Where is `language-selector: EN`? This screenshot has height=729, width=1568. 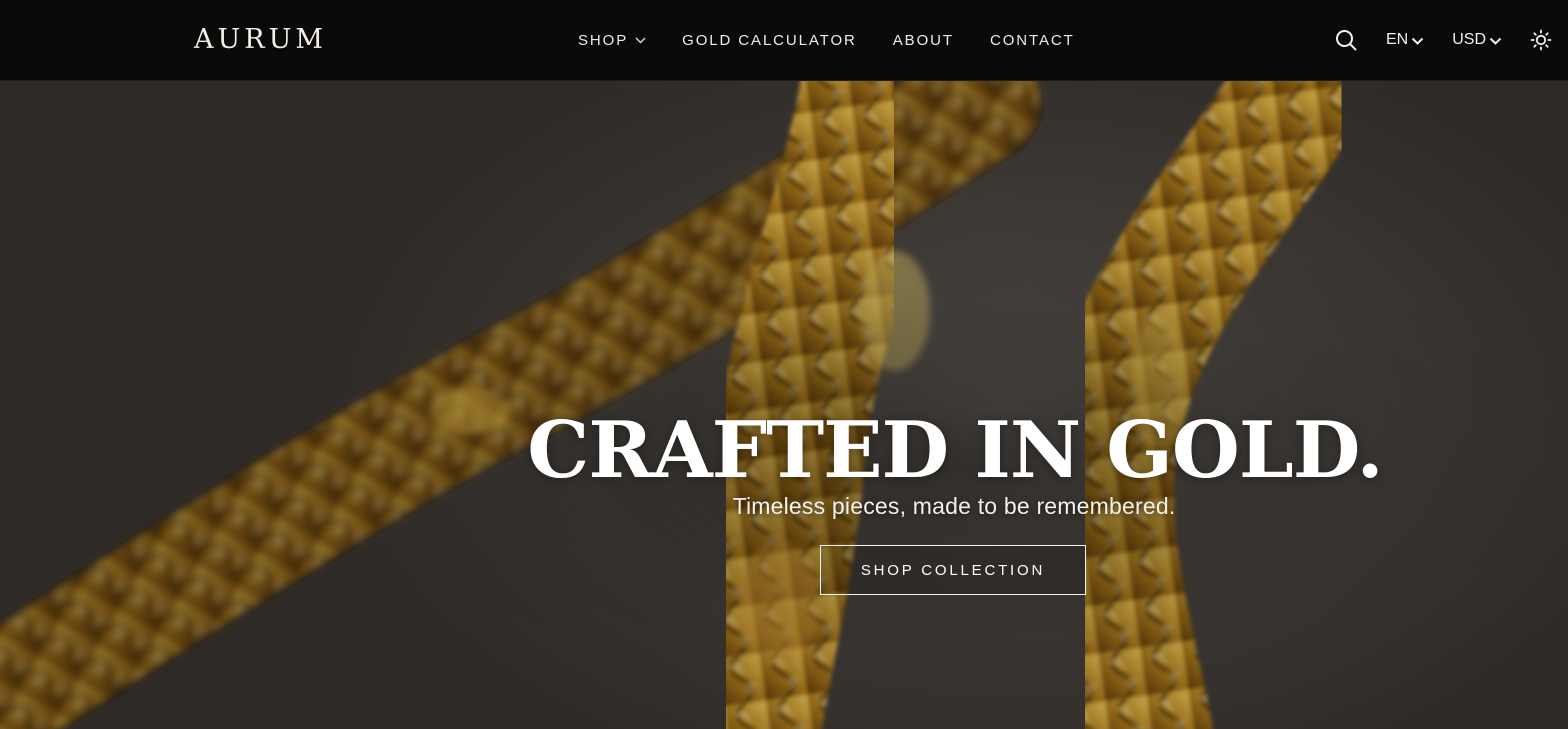
language-selector: EN is located at coordinates (1405, 40).